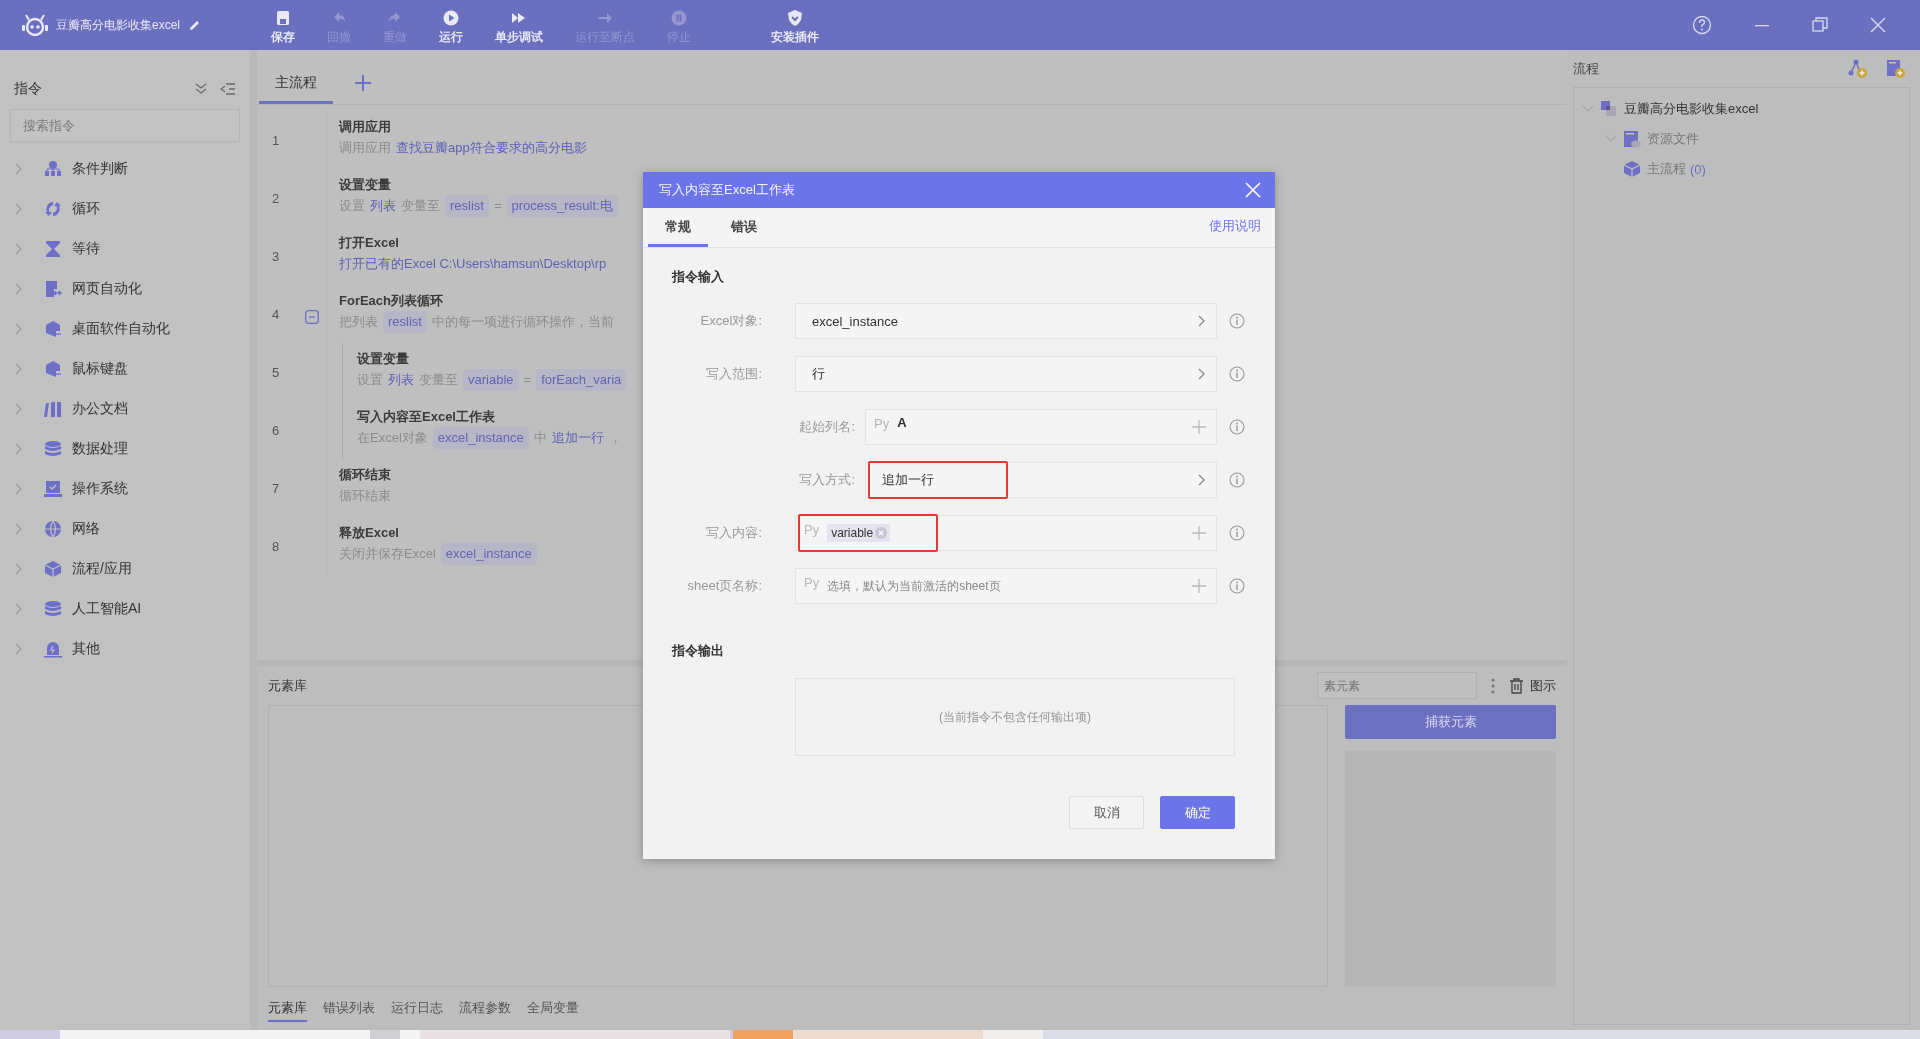 Image resolution: width=1920 pixels, height=1039 pixels. I want to click on play-icon, so click(451, 17).